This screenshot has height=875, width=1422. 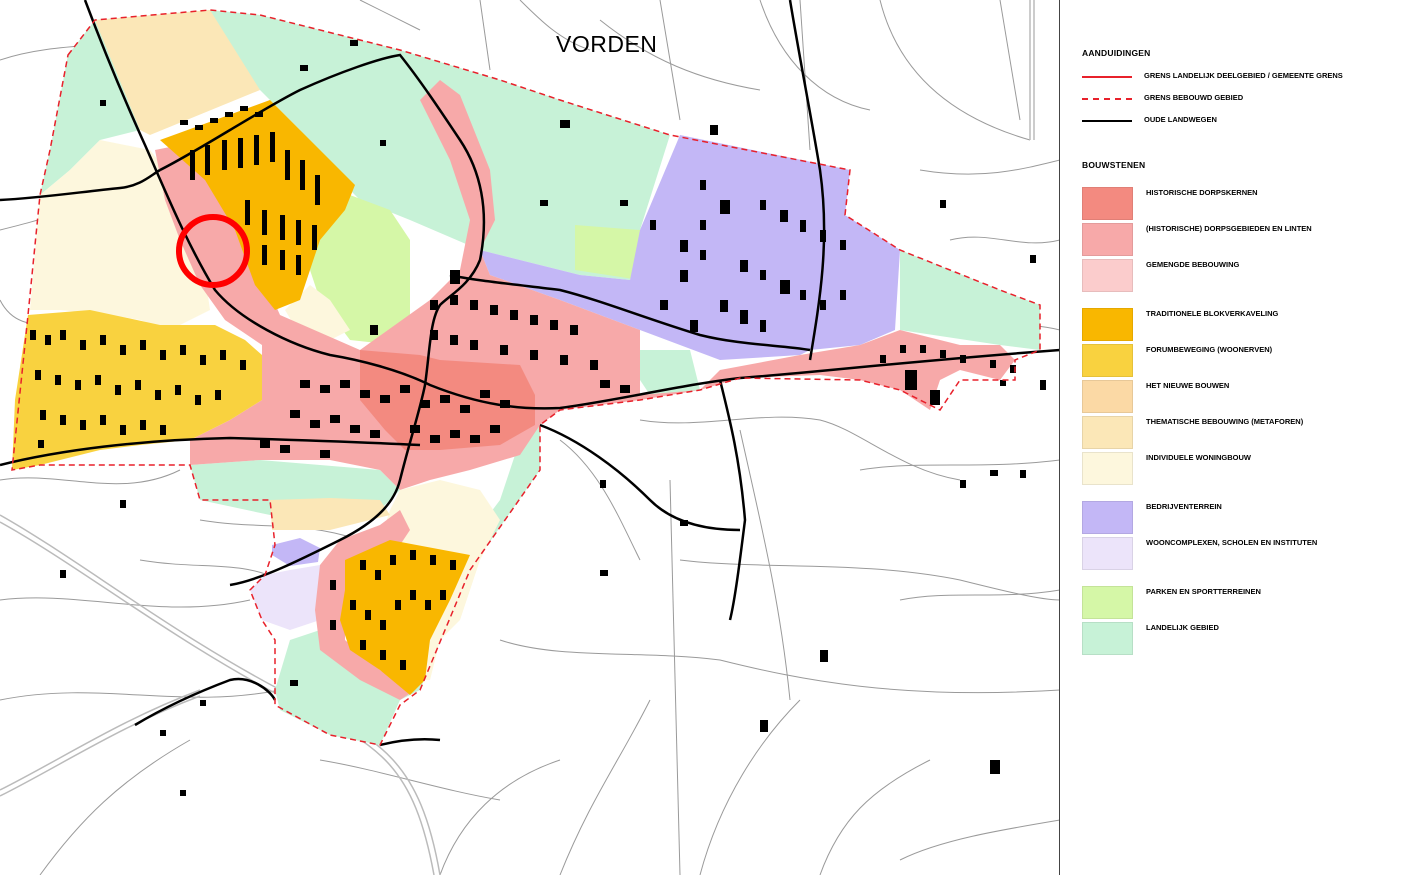 What do you see at coordinates (1180, 119) in the screenshot?
I see `legend-line-label: OUDE LANDWEGEN` at bounding box center [1180, 119].